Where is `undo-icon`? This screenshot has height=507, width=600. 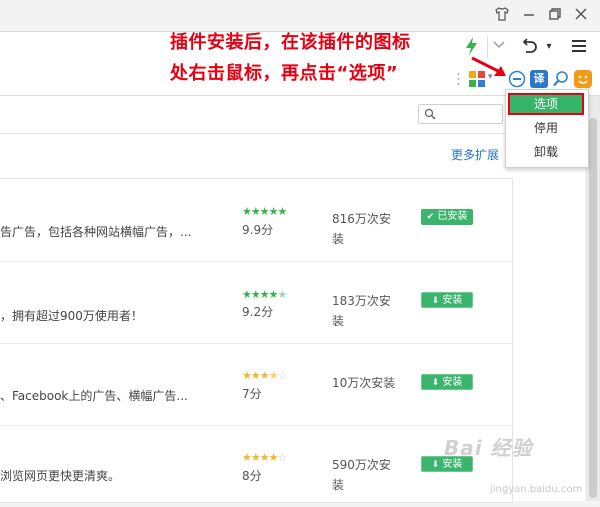 undo-icon is located at coordinates (529, 47).